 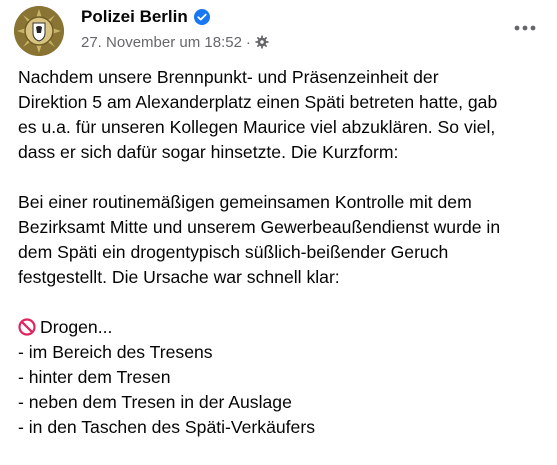 I want to click on public-gear-icon, so click(x=262, y=42).